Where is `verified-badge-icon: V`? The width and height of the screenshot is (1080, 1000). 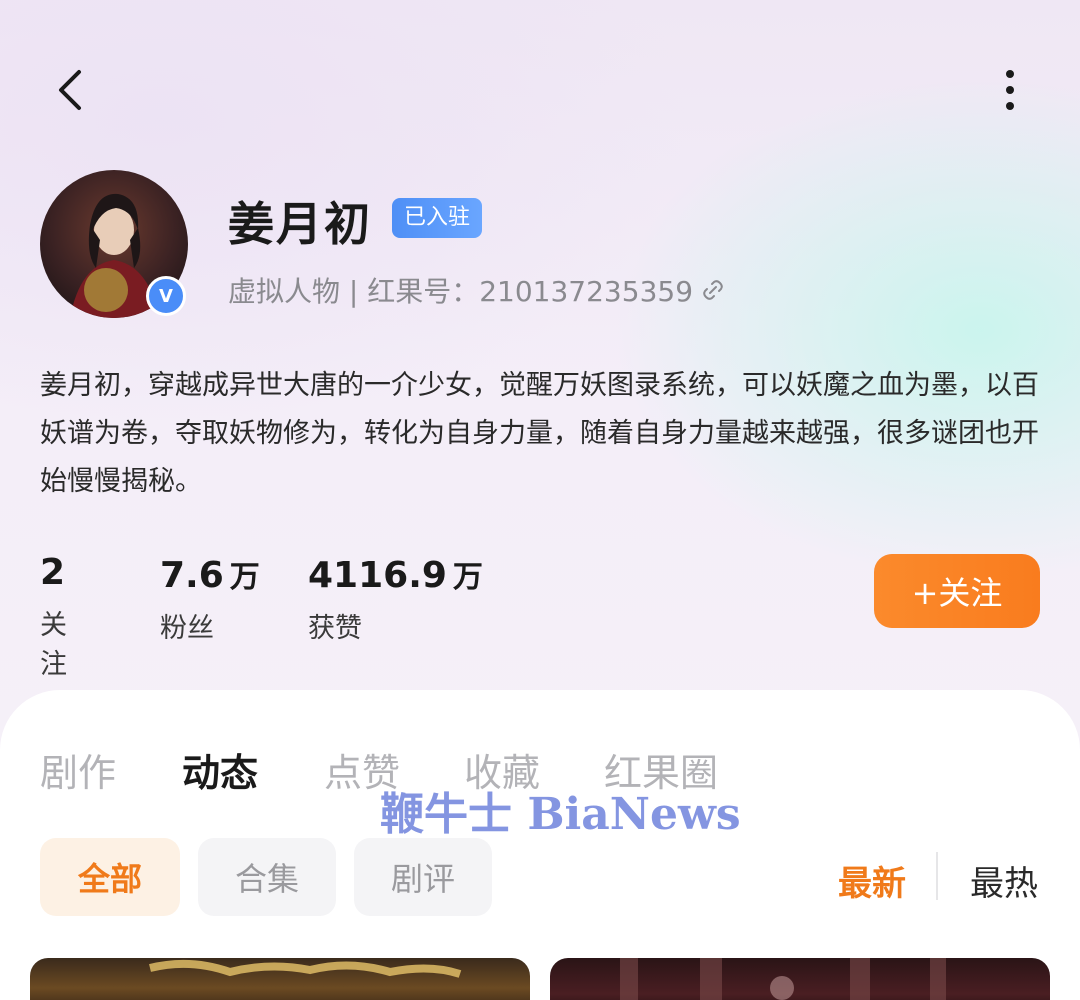
verified-badge-icon: V is located at coordinates (166, 296).